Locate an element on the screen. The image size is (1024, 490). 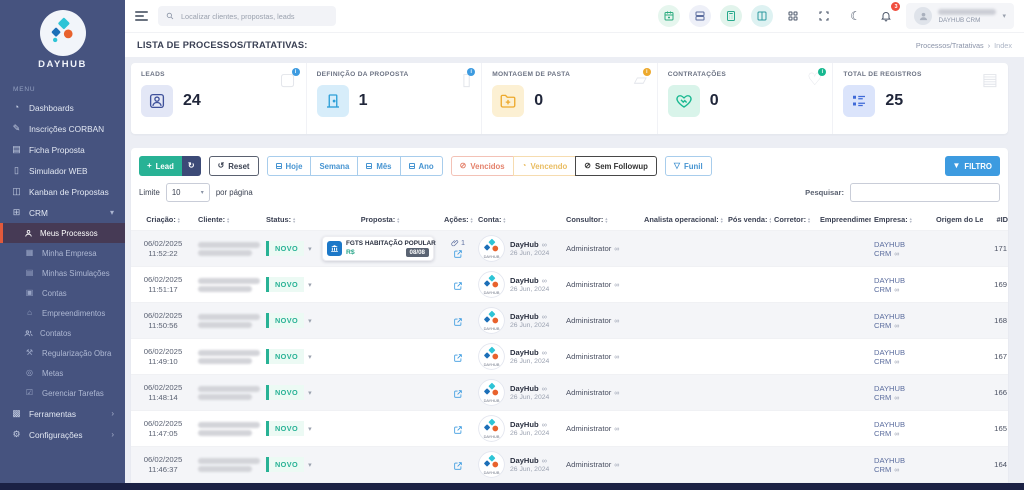
menu-toggle-icon is located at coordinates (141, 16).